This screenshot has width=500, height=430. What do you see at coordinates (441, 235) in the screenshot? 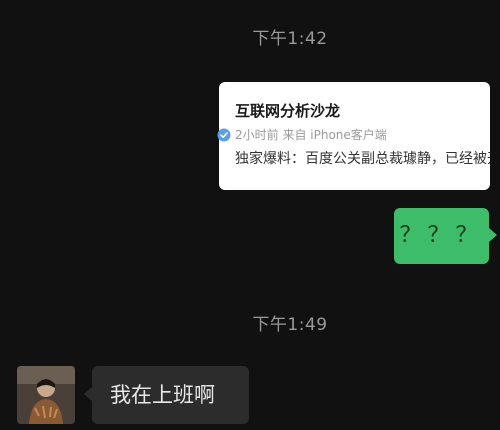
I see `outgoing-message-text: ？？？` at bounding box center [441, 235].